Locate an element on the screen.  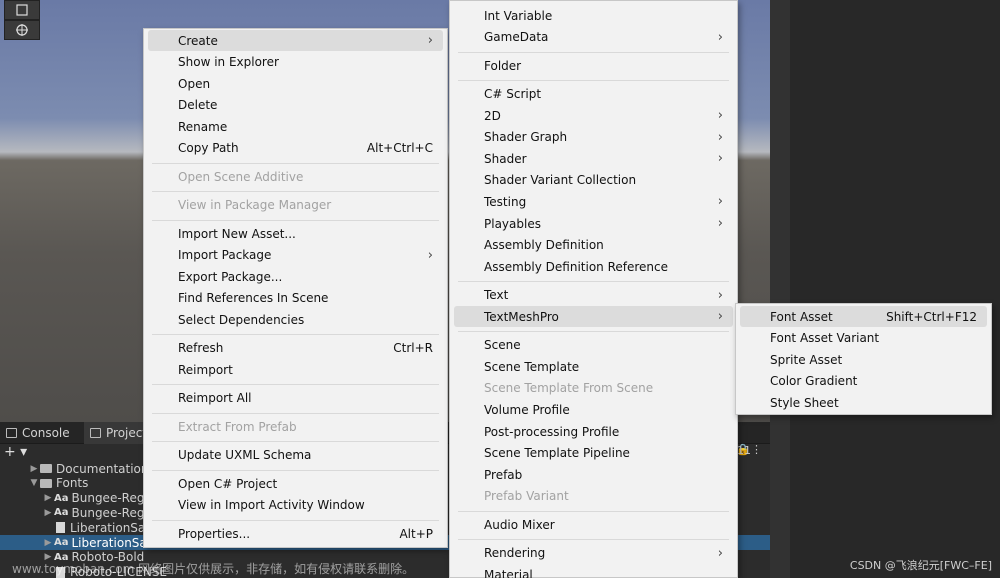
menu-item-properties: Properties... Alt+P is located at coordinates (295, 533).